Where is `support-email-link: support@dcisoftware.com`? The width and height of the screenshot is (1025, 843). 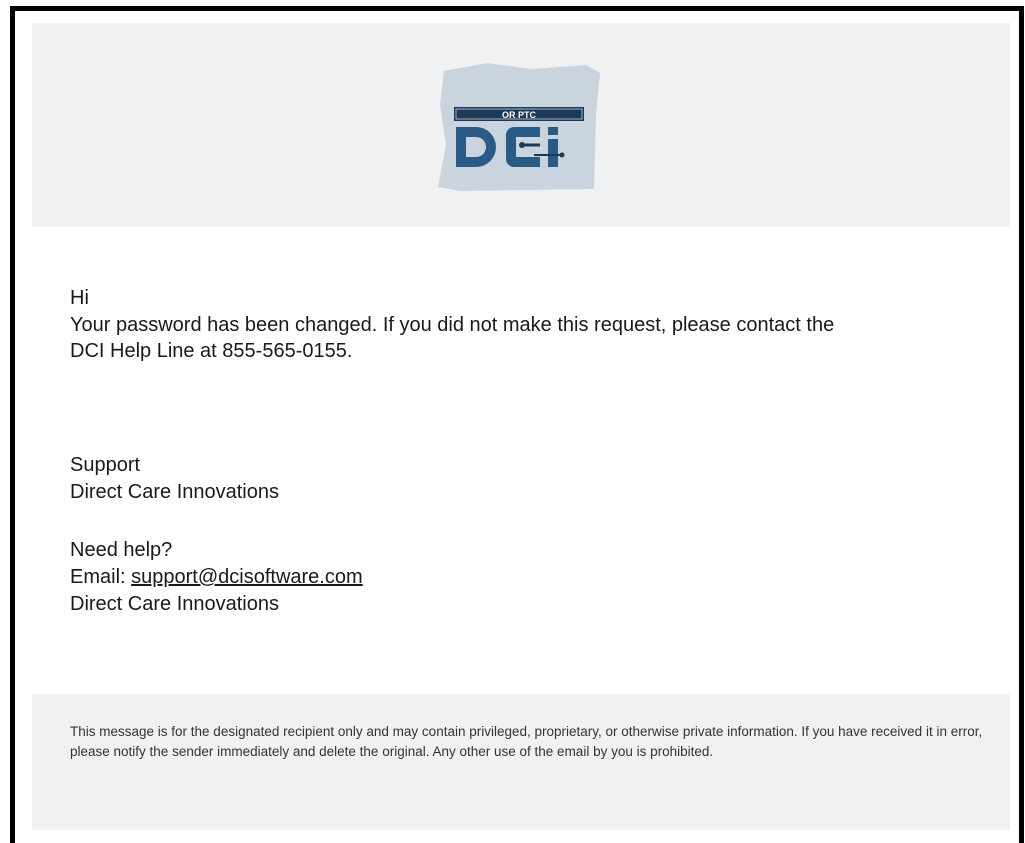
support-email-link: support@dcisoftware.com is located at coordinates (247, 577).